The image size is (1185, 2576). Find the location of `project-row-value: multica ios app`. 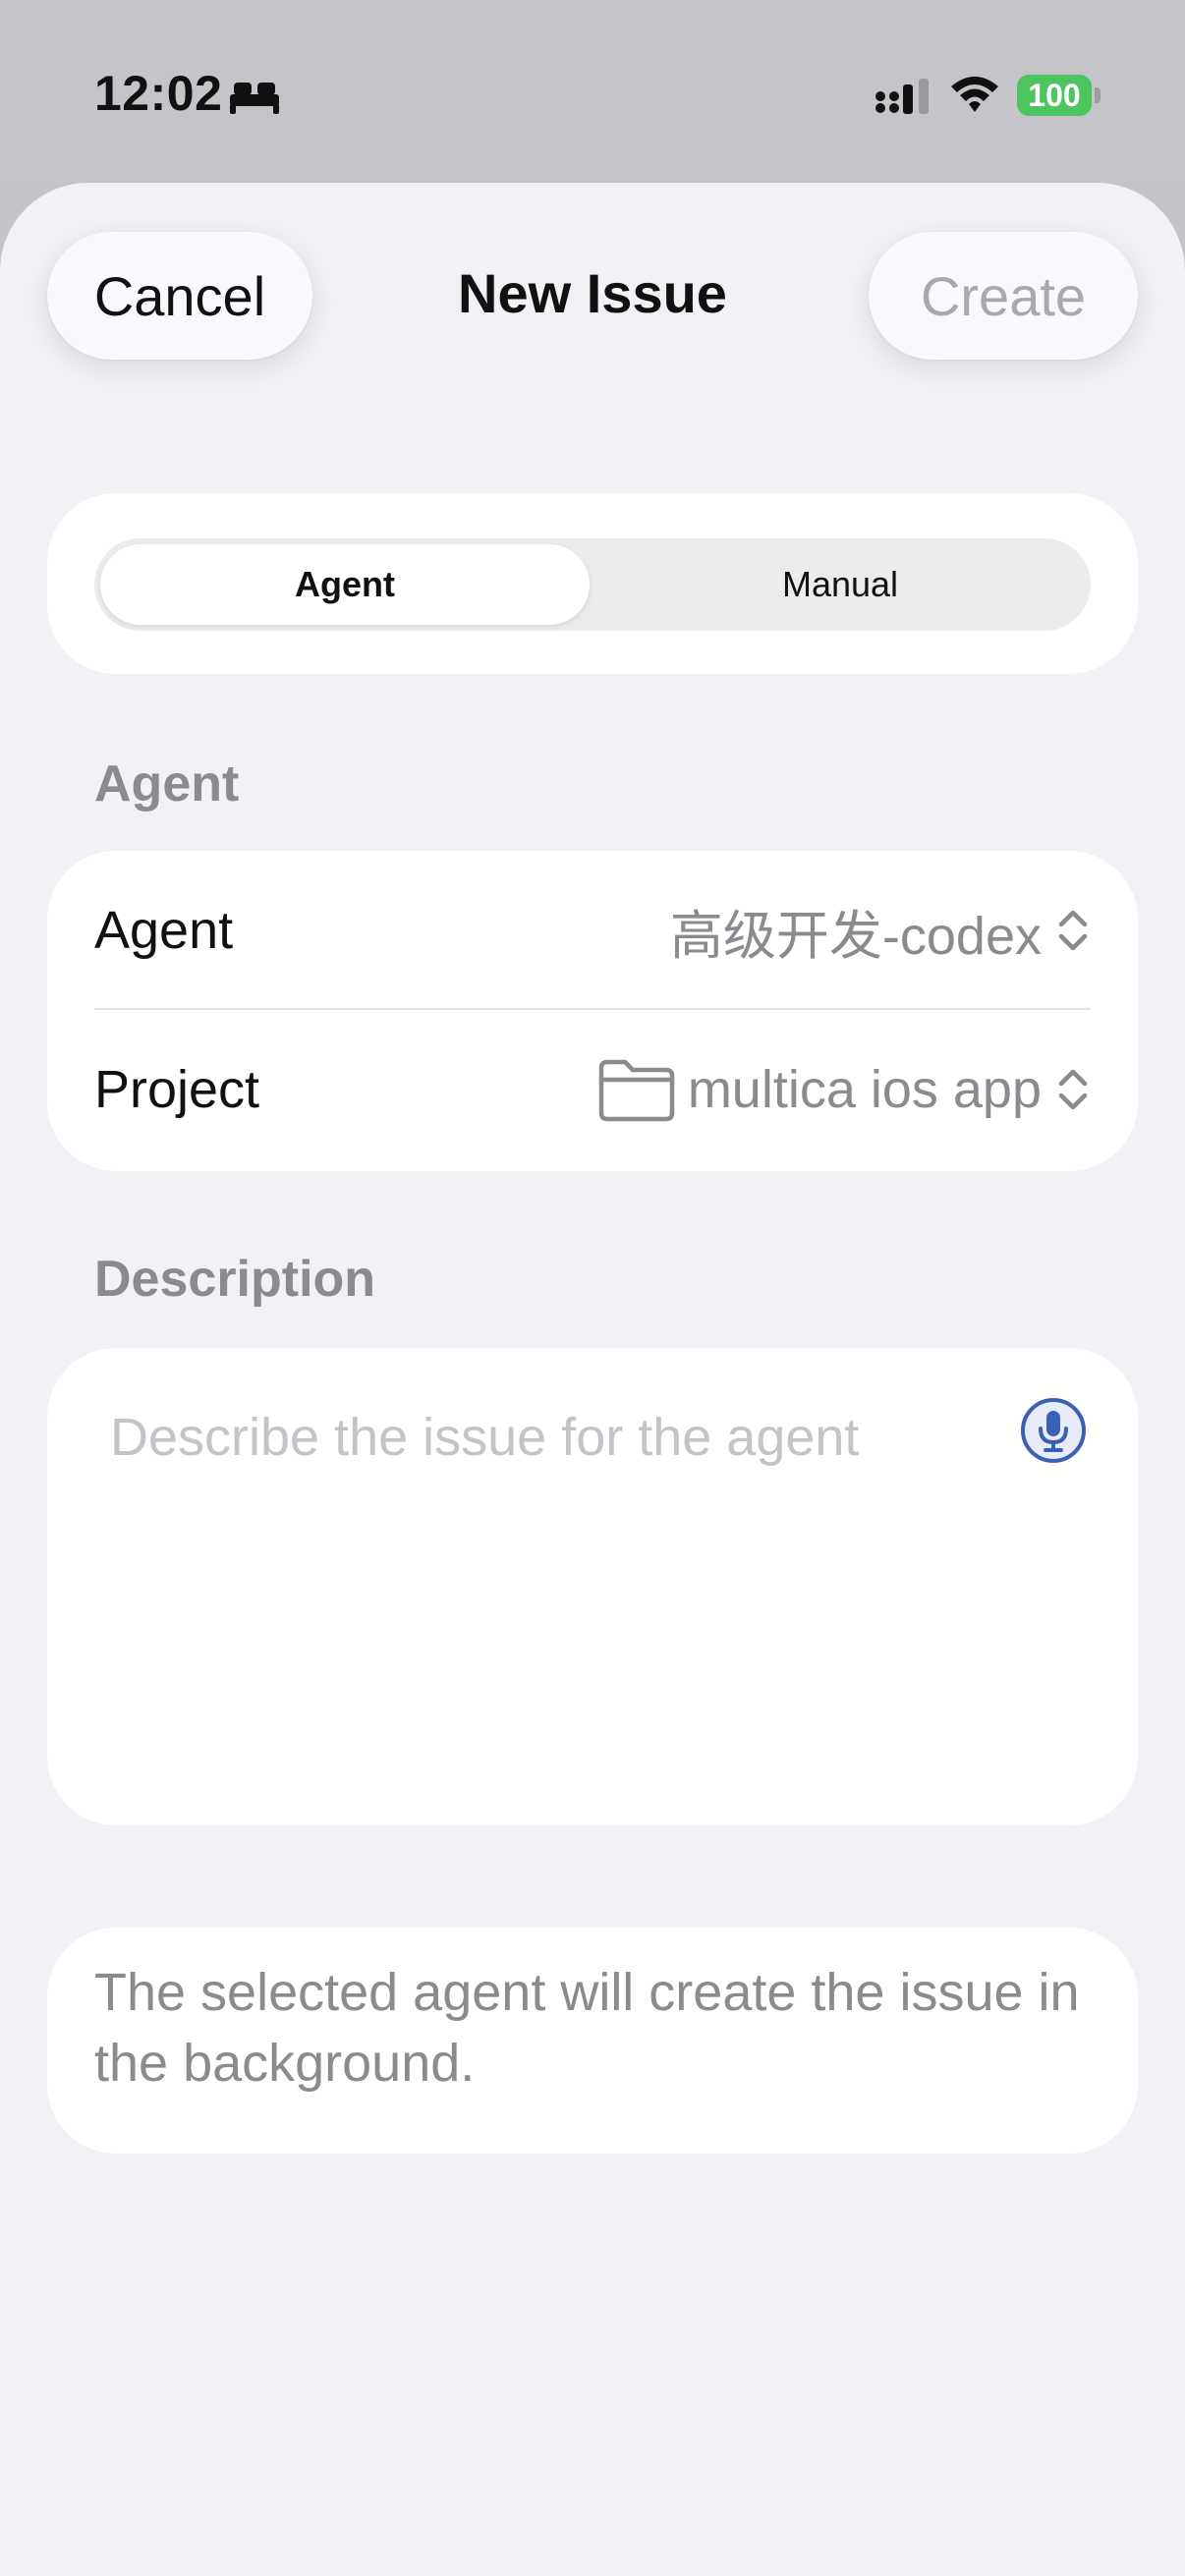

project-row-value: multica ios app is located at coordinates (819, 1089).